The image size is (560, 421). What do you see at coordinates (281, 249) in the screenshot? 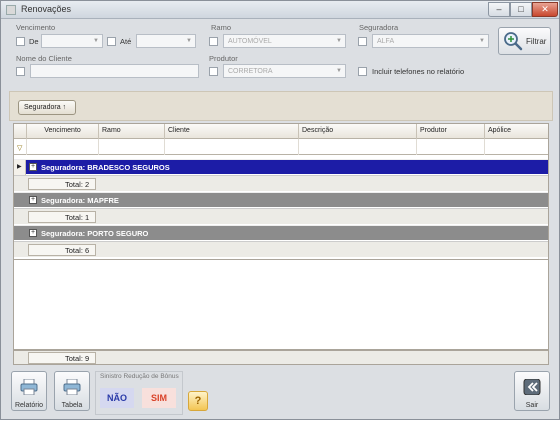
I see `group-summary-row: Total: 6` at bounding box center [281, 249].